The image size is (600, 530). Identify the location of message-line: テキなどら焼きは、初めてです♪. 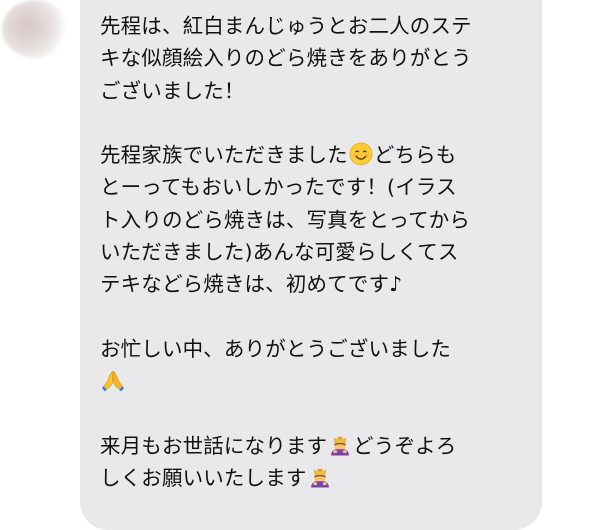
(251, 284).